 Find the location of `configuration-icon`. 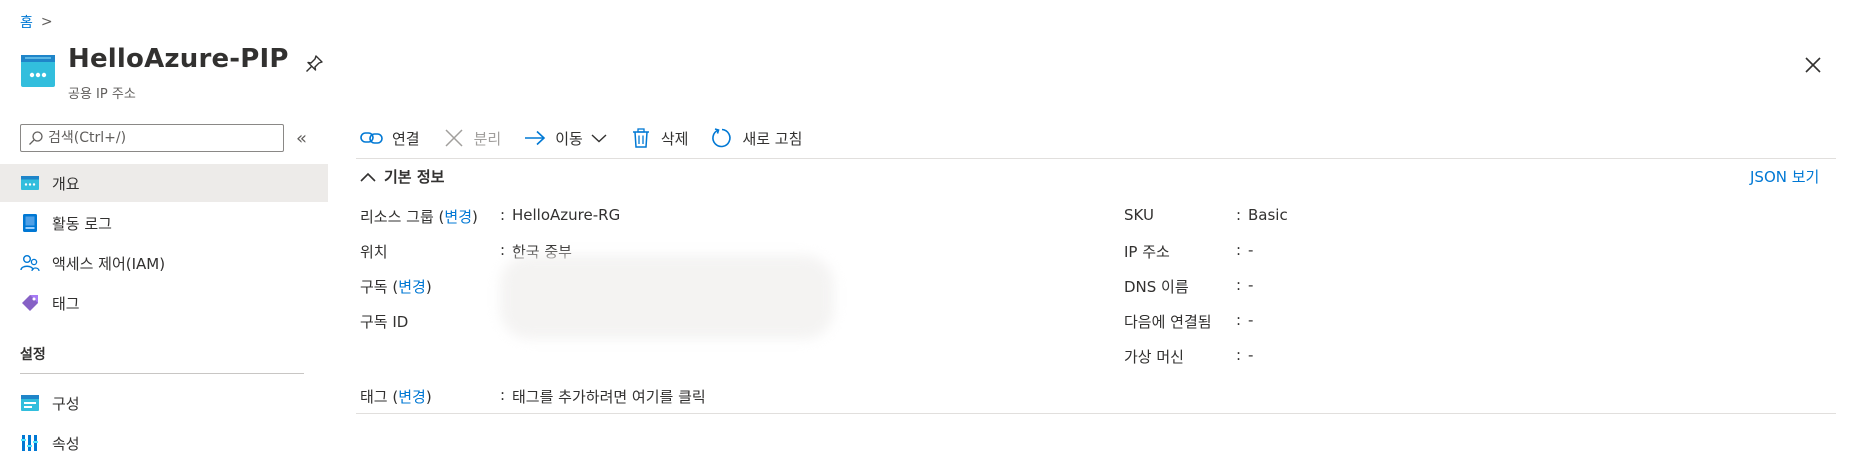

configuration-icon is located at coordinates (30, 403).